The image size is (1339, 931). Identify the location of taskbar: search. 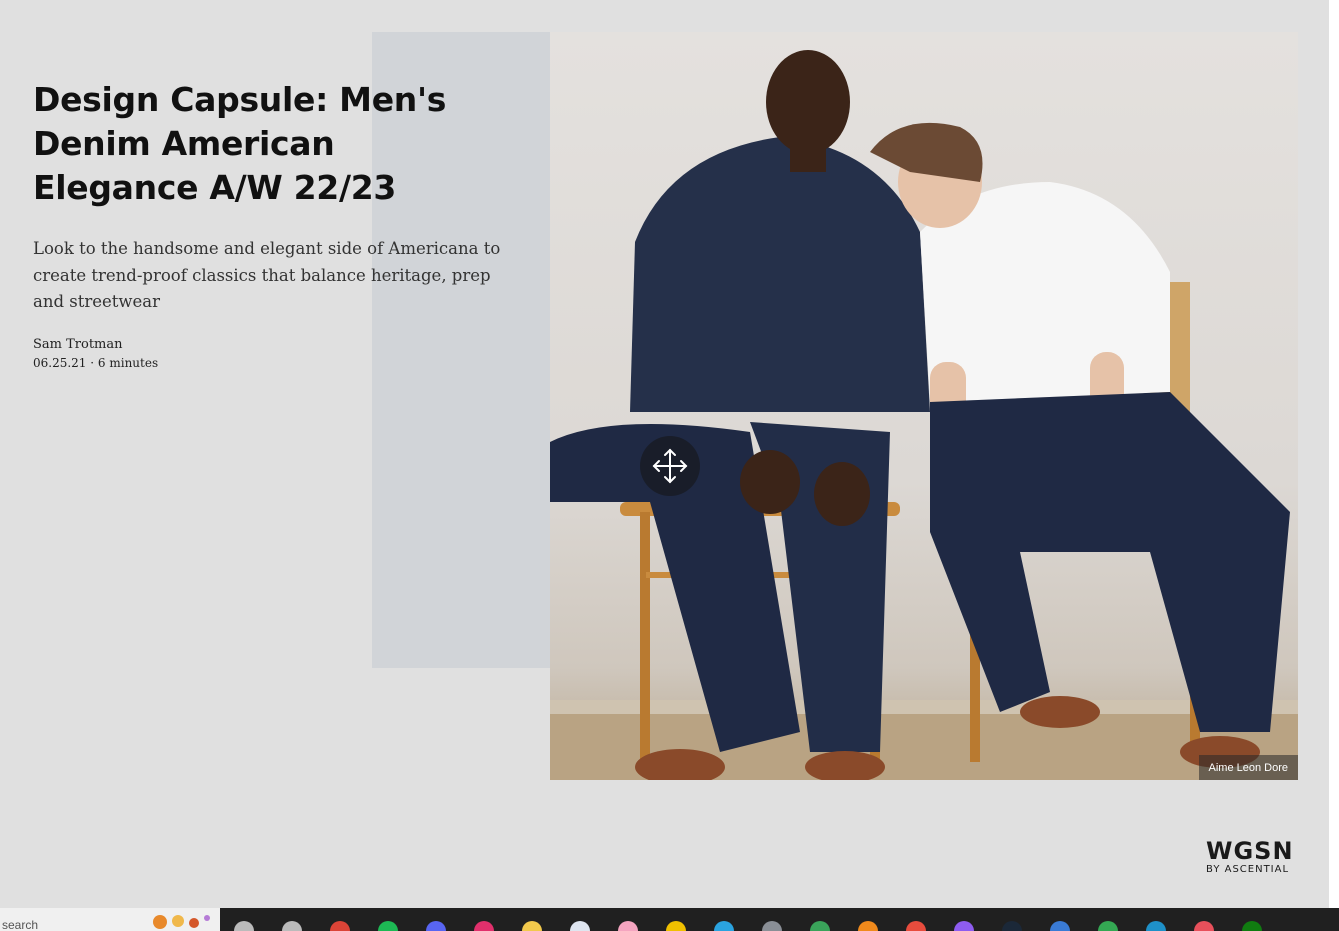
(669, 919).